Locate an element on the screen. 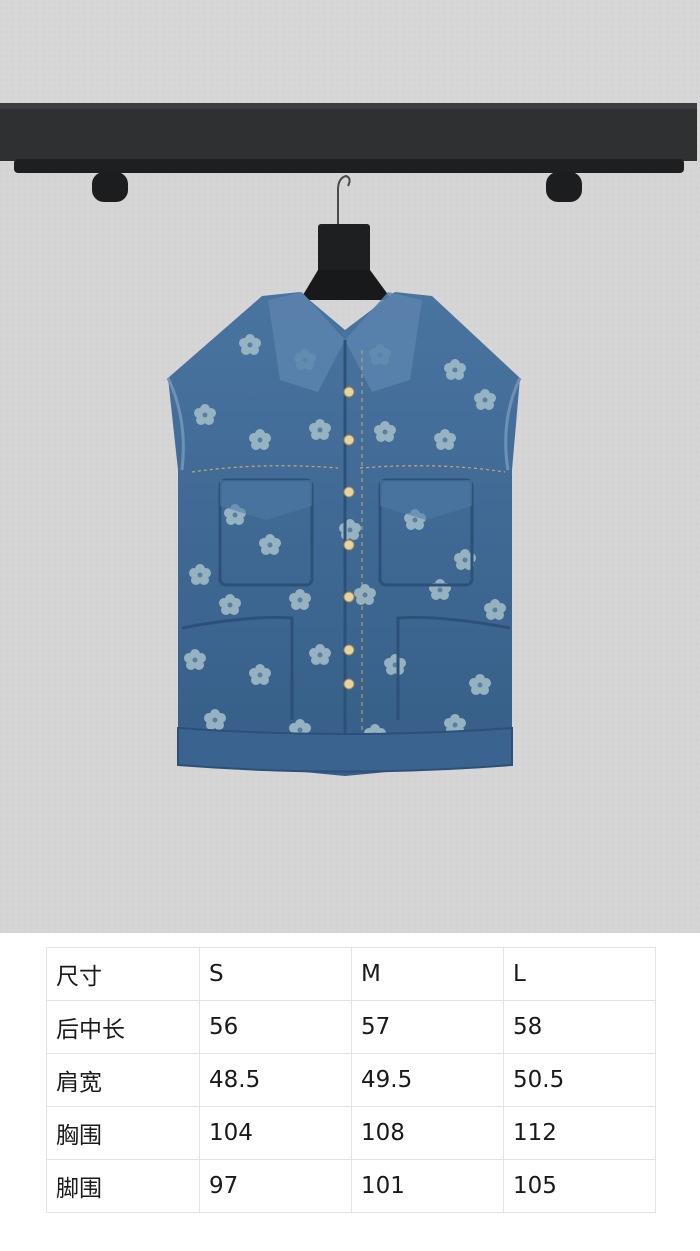 Image resolution: width=700 pixels, height=1251 pixels. size-chart-row: 后中长 56 57 58 is located at coordinates (351, 1027).